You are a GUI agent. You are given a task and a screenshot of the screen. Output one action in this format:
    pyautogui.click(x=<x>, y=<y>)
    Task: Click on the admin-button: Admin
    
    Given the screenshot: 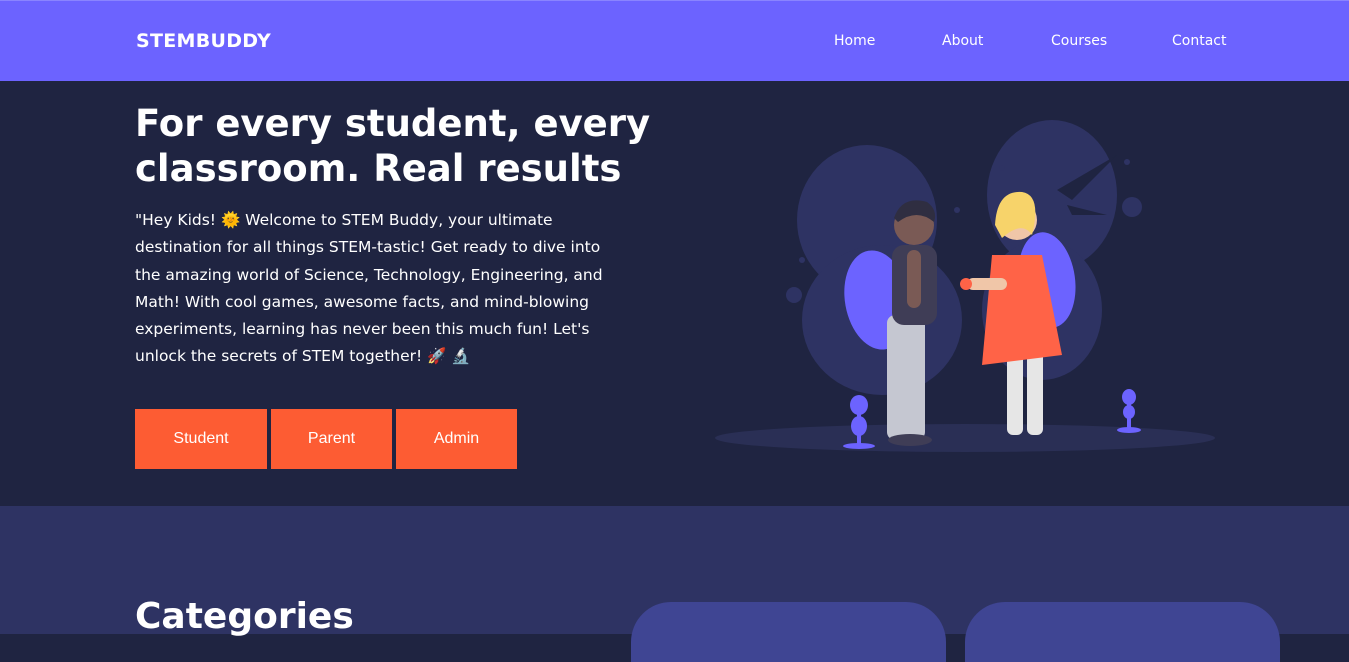 What is the action you would take?
    pyautogui.click(x=456, y=439)
    